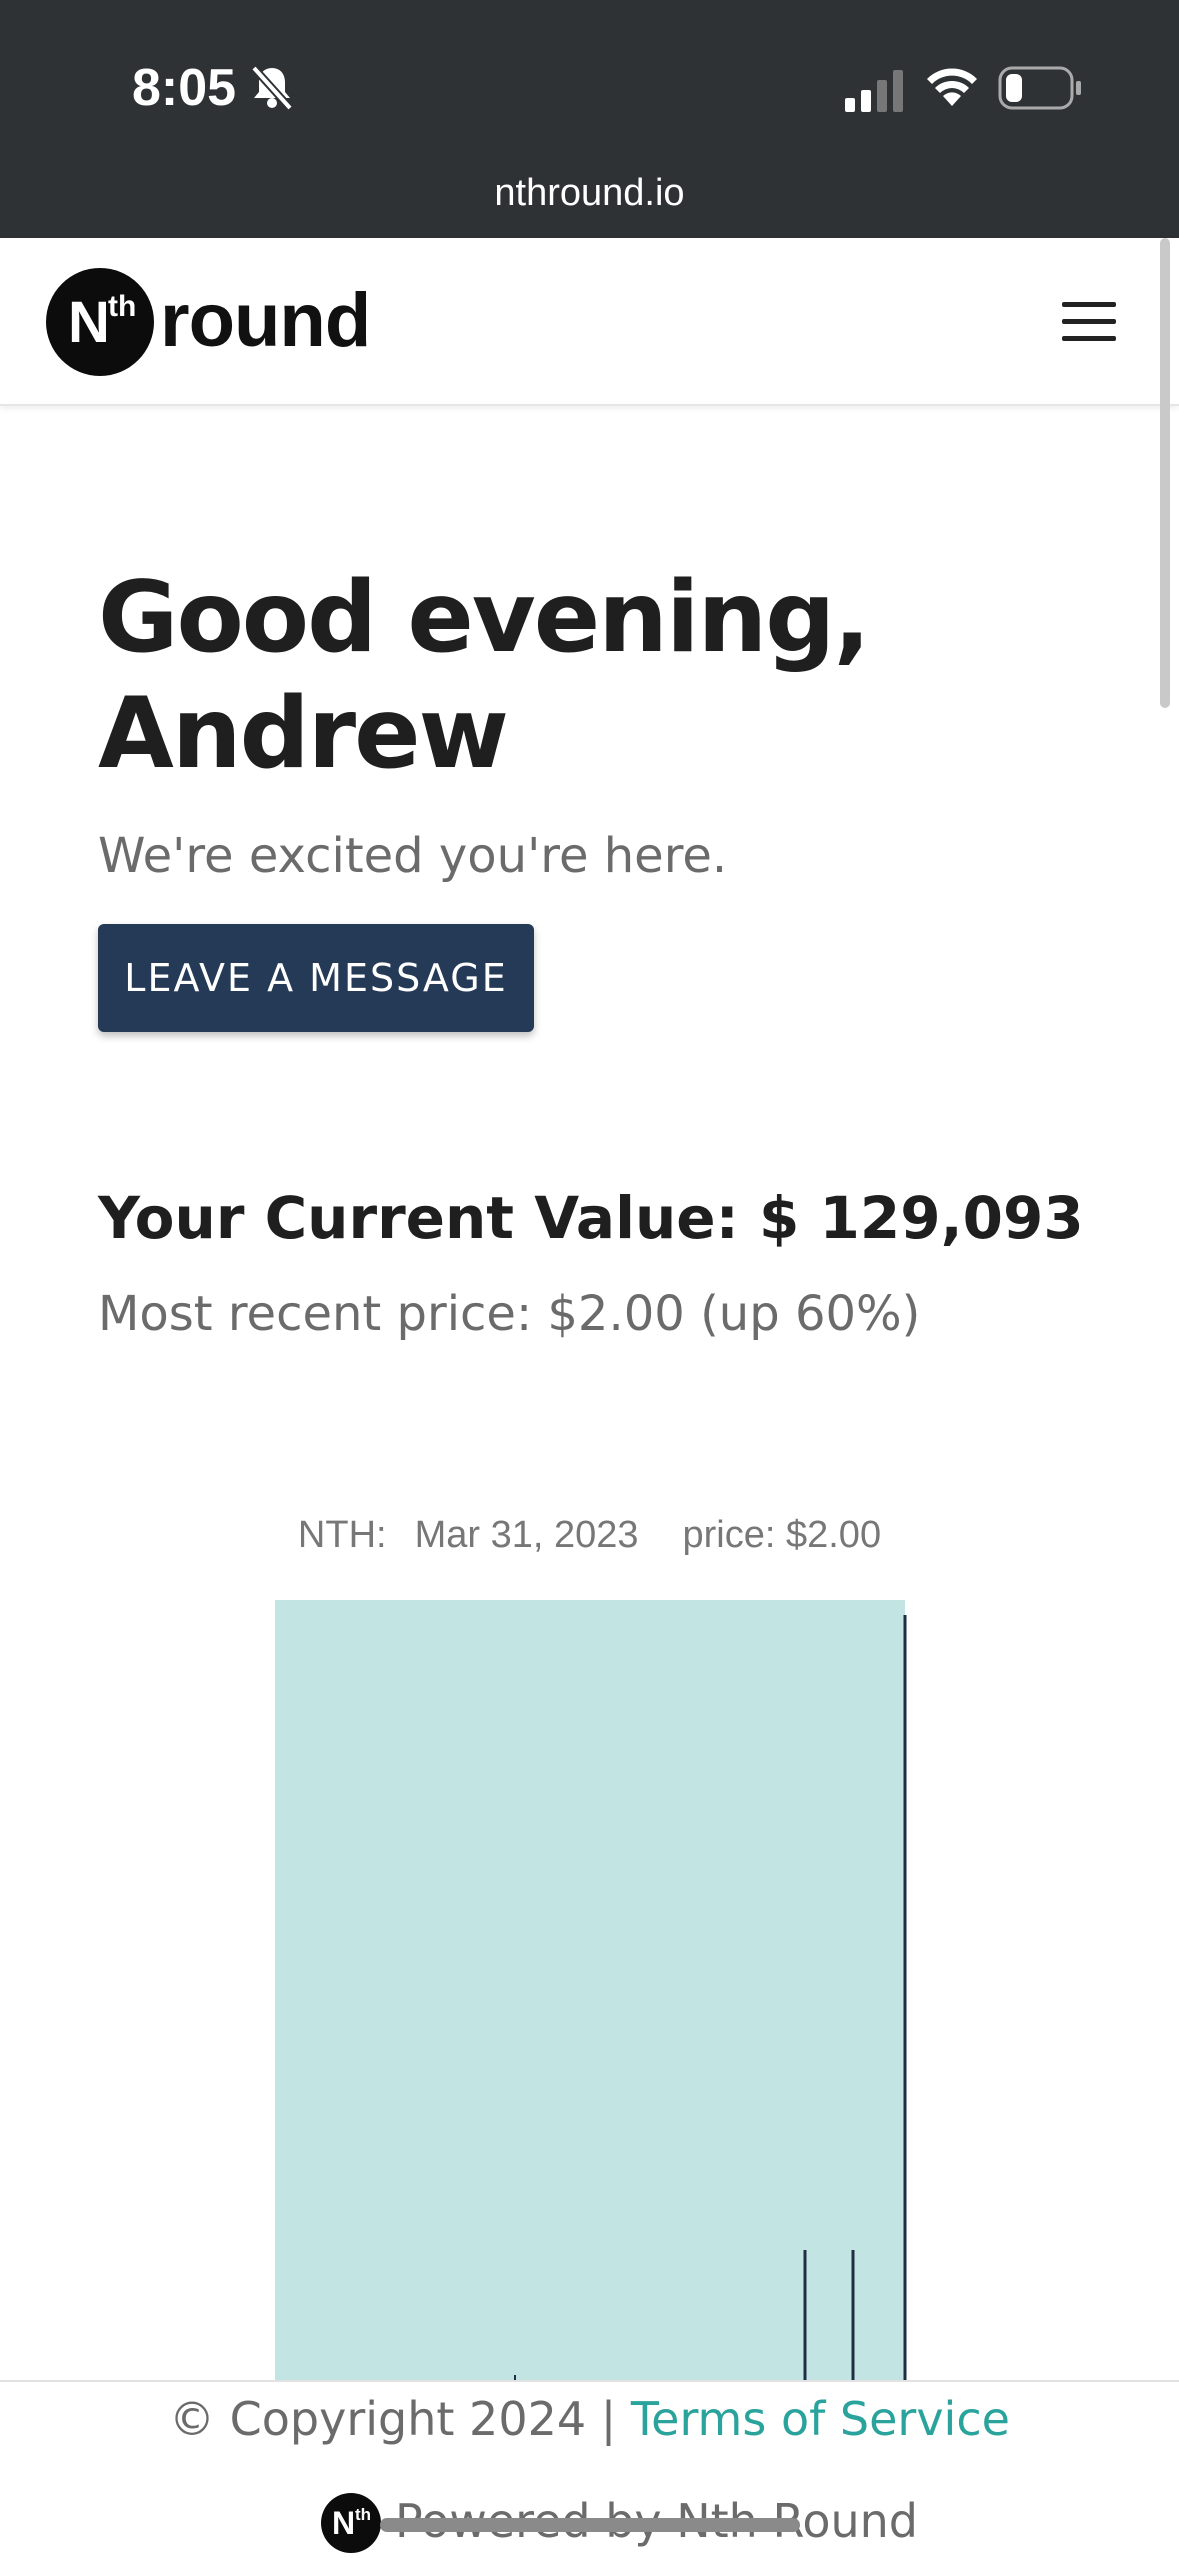 The height and width of the screenshot is (2558, 1179). I want to click on greeting-line-2: Andrew, so click(303, 734).